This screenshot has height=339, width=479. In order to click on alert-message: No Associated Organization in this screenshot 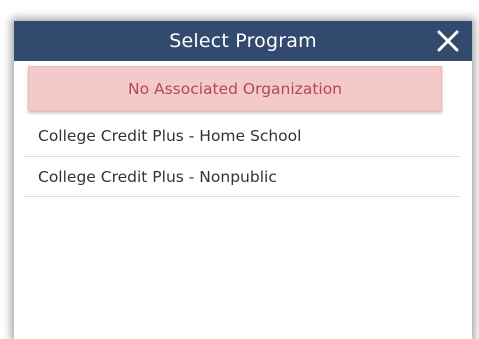, I will do `click(235, 88)`.